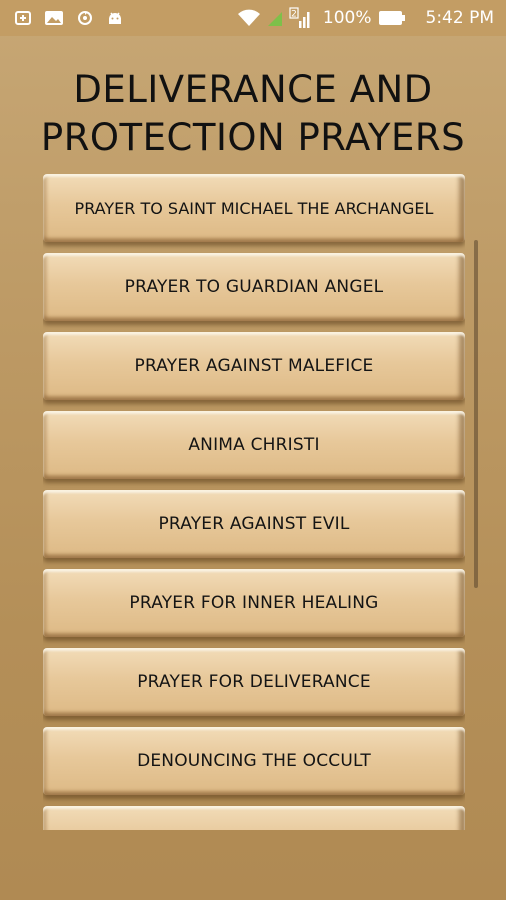 Image resolution: width=506 pixels, height=900 pixels. What do you see at coordinates (254, 761) in the screenshot?
I see `prayer-button-denouncing-occult: DENOUNCING THE OCCULT` at bounding box center [254, 761].